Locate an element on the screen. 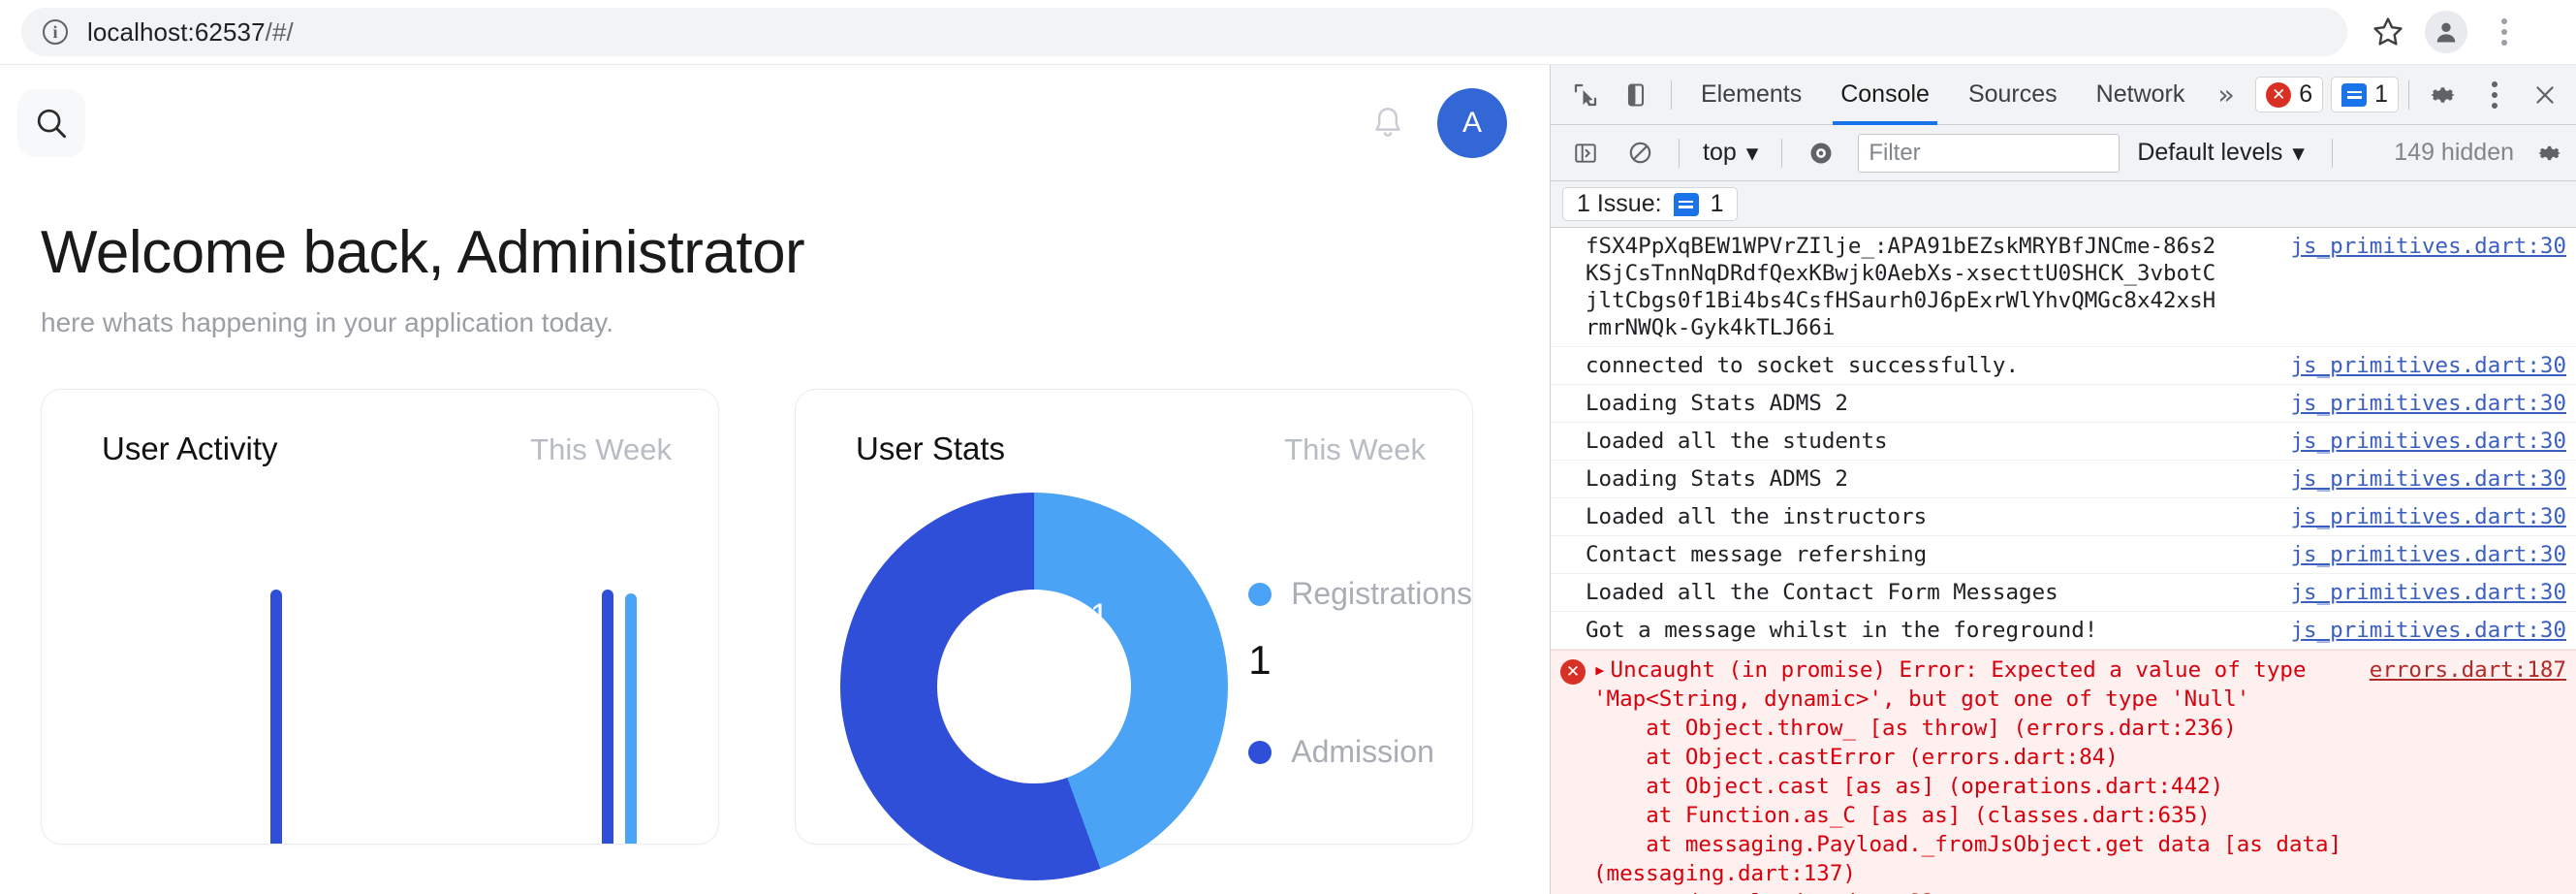 This screenshot has height=894, width=2576. error-source-link: errors.dart:187 is located at coordinates (2462, 670).